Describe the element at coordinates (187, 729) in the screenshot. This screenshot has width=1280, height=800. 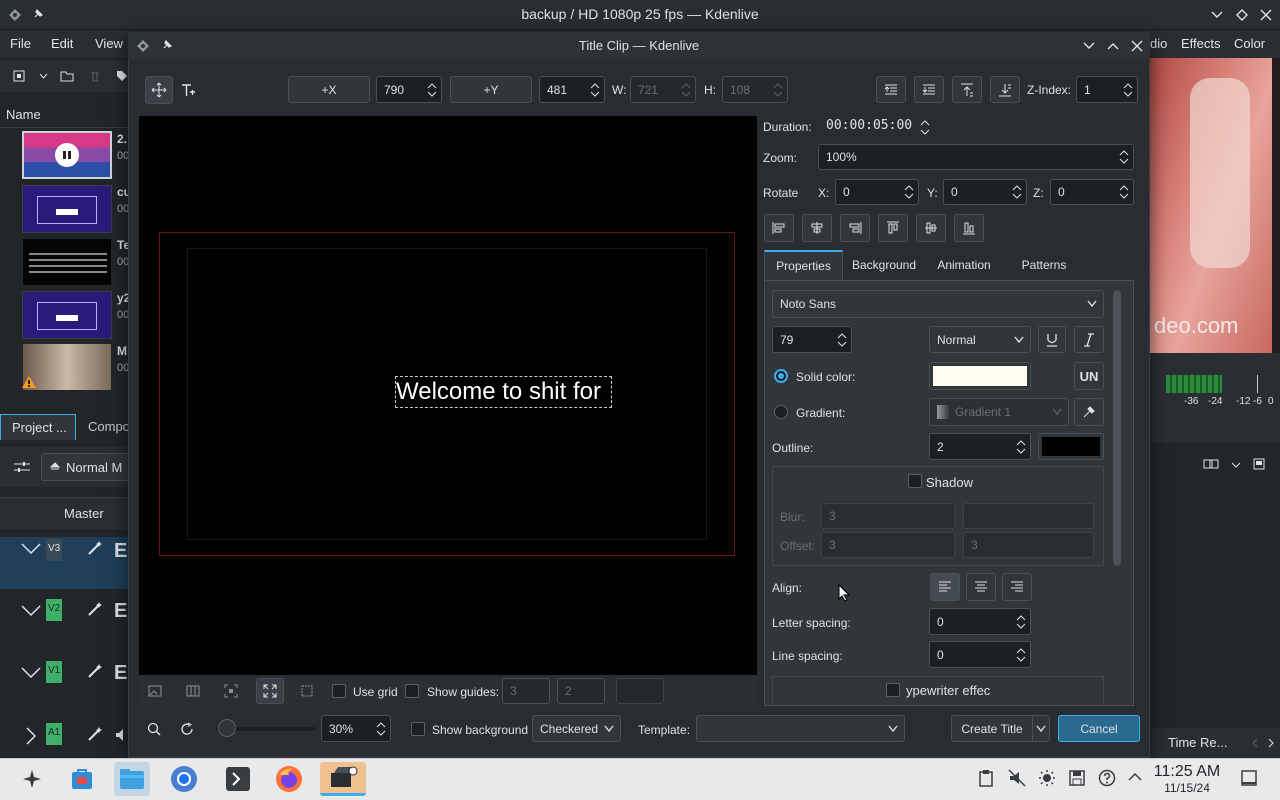
I see `zoom-reset-icon` at that location.